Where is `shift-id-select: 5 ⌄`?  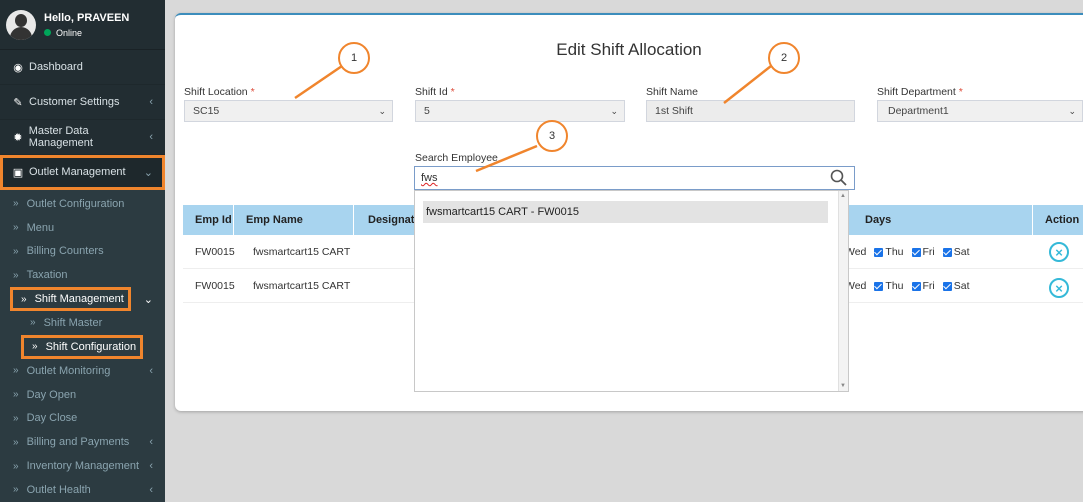 shift-id-select: 5 ⌄ is located at coordinates (520, 111).